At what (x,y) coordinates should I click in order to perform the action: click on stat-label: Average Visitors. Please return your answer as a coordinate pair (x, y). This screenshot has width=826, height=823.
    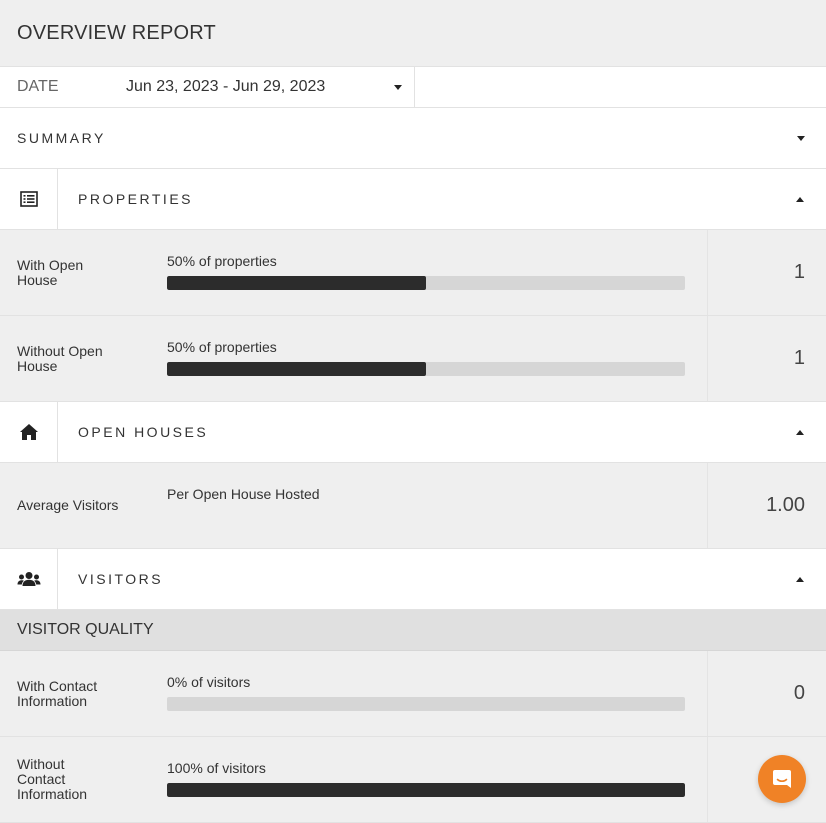
    Looking at the image, I should click on (68, 505).